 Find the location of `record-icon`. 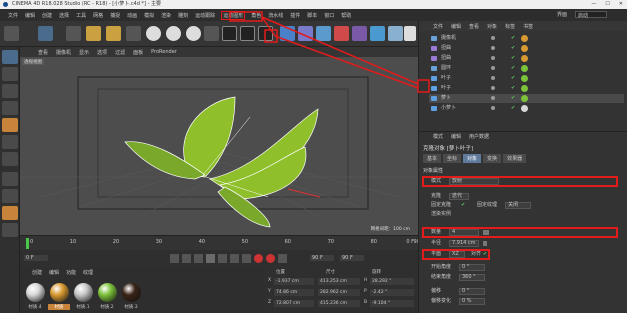

record-icon is located at coordinates (258, 258).